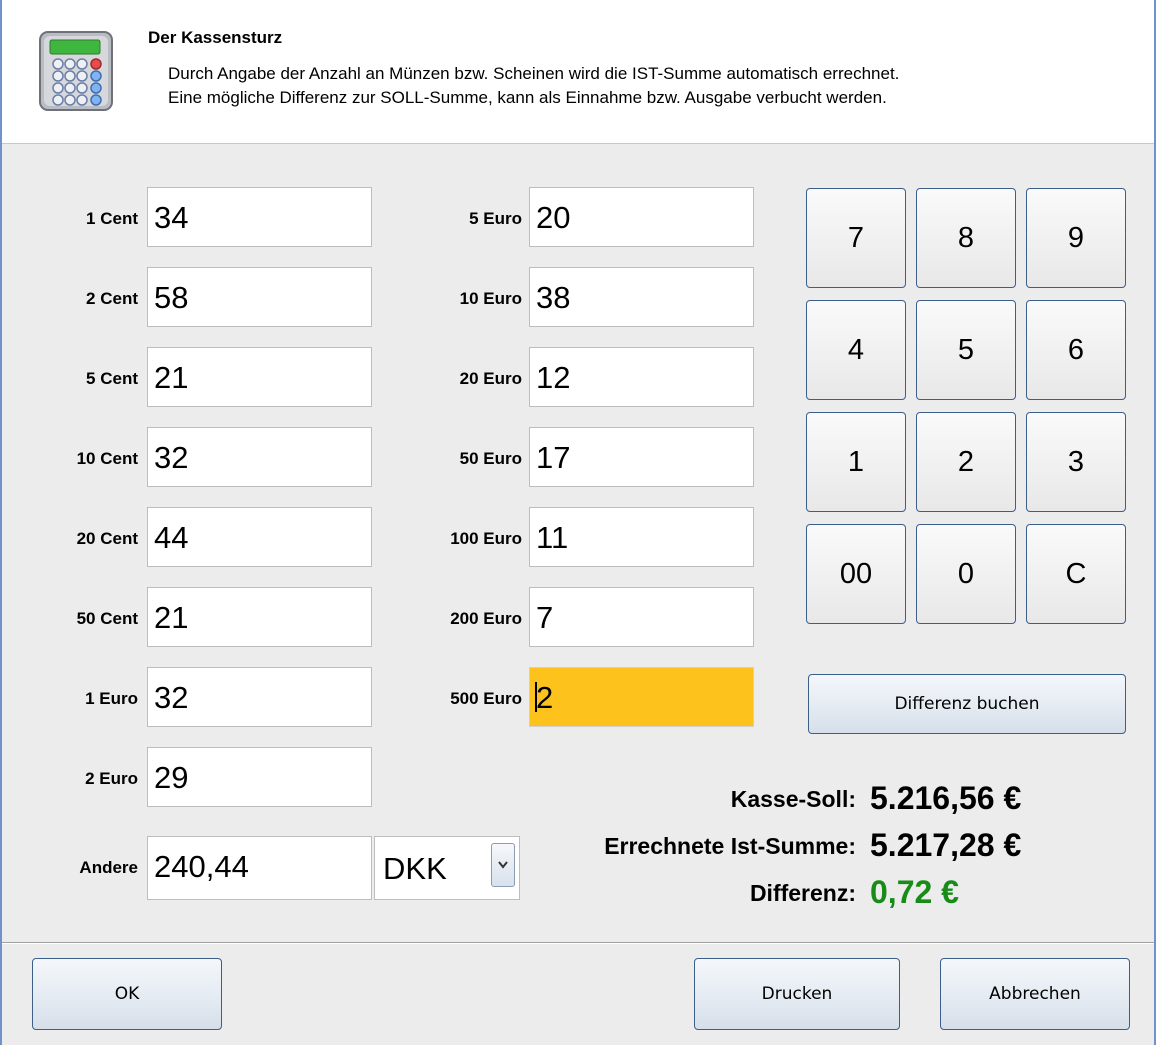  I want to click on coin-field-1-euro: 32, so click(259, 697).